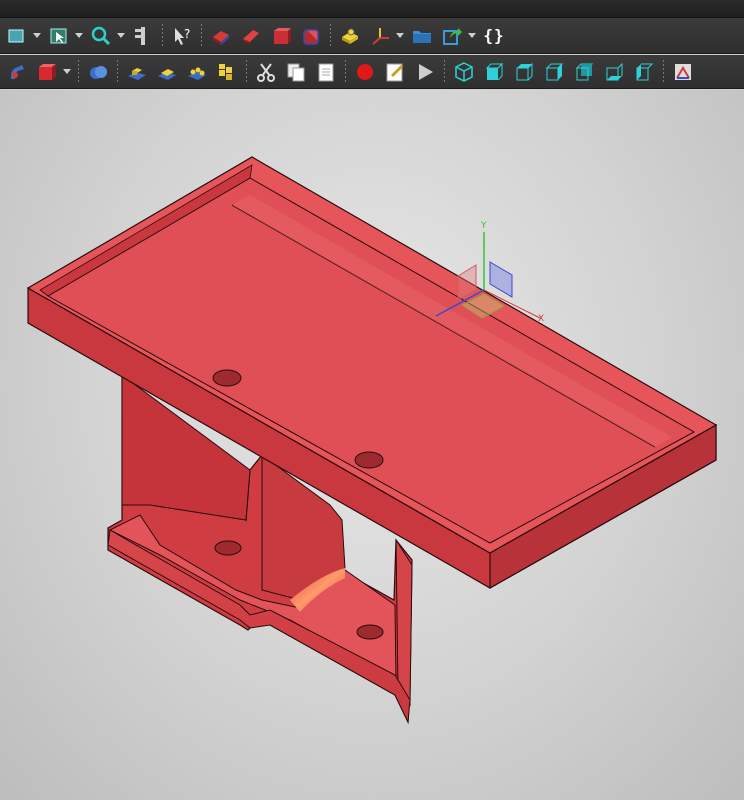 This screenshot has height=800, width=744. What do you see at coordinates (17, 72) in the screenshot?
I see `tool-tweak-icon` at bounding box center [17, 72].